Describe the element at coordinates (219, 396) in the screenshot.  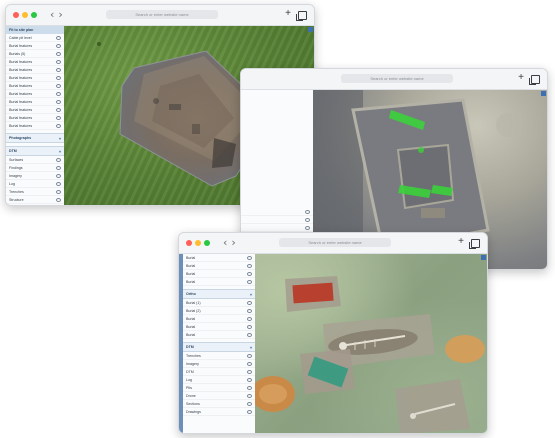
I see `layer-item: Drone` at that location.